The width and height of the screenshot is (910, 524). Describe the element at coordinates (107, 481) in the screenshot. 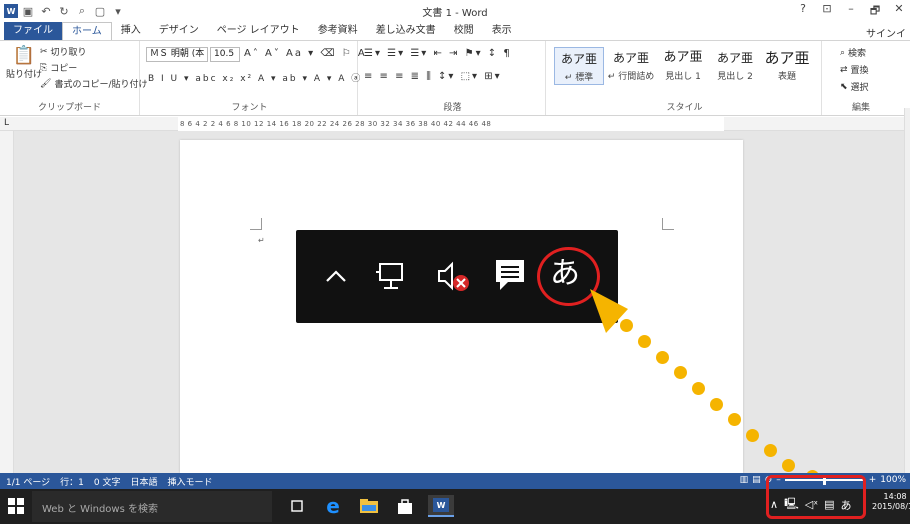

I see `word-count: 0 文字` at that location.